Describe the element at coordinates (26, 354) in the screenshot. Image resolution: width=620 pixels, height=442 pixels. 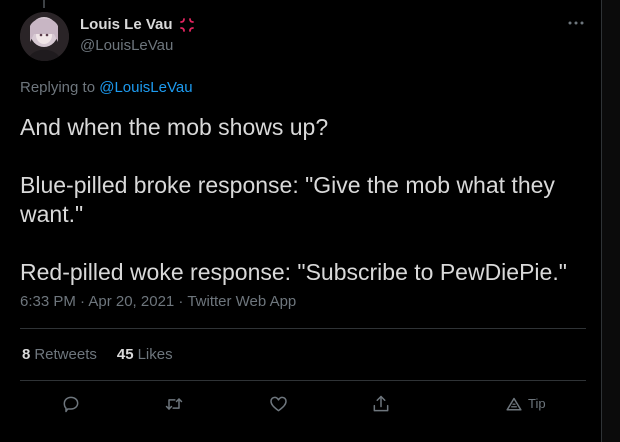
I see `retweets-count: 8` at that location.